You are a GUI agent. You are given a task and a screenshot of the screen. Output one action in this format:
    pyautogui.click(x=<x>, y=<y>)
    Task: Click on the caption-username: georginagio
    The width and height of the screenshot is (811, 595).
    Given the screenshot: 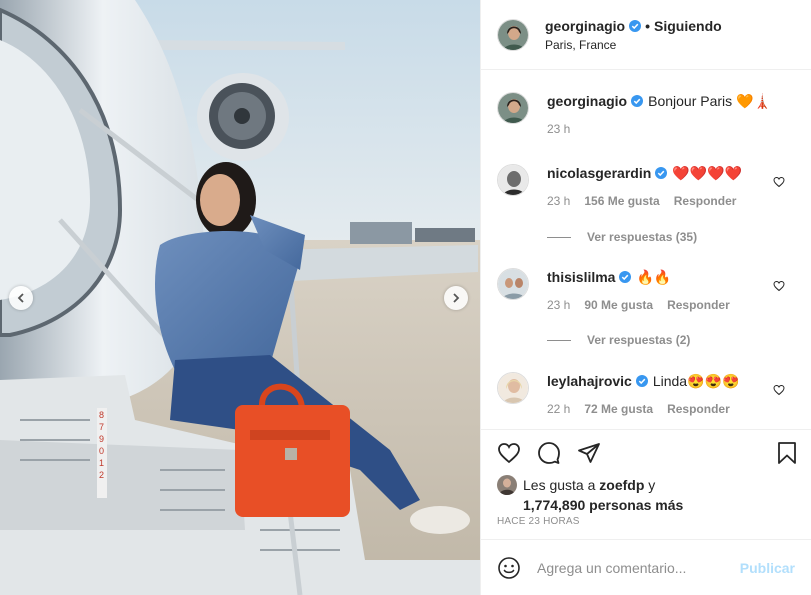 What is the action you would take?
    pyautogui.click(x=587, y=101)
    